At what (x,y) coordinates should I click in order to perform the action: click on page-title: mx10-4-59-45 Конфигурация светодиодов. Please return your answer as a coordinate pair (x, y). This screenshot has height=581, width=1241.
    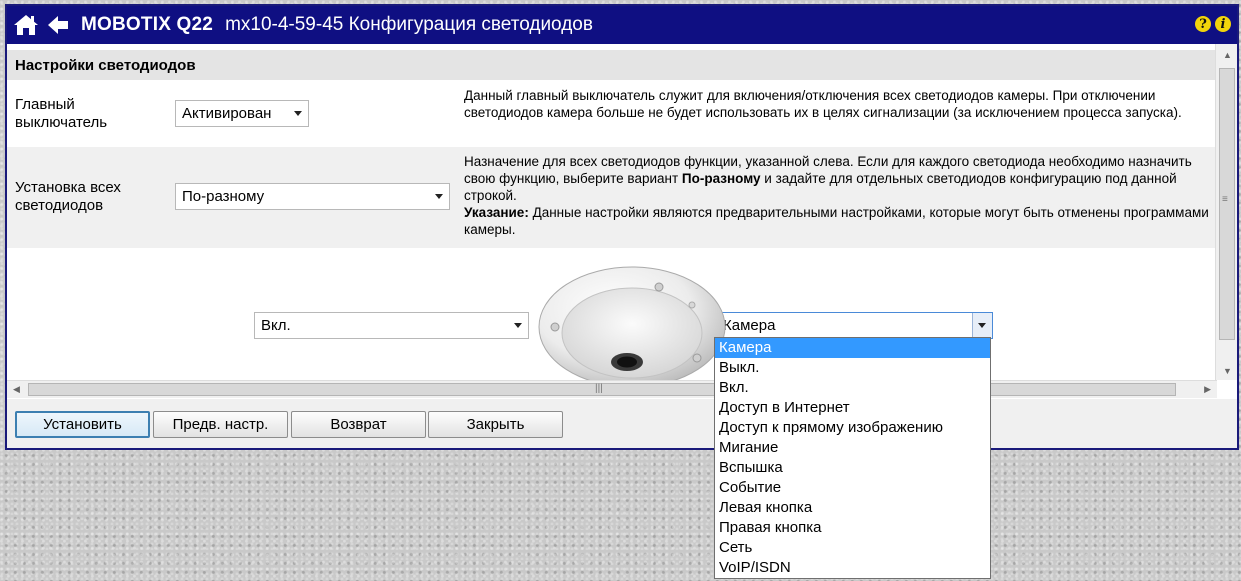
    Looking at the image, I should click on (409, 24).